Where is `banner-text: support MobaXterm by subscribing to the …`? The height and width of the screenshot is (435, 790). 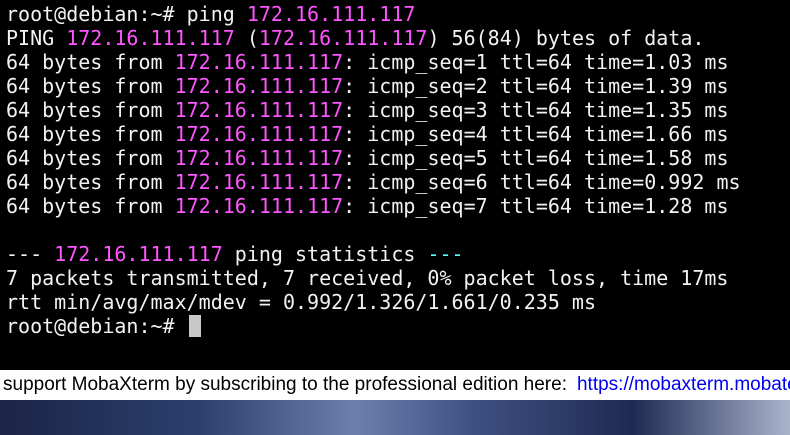 banner-text: support MobaXterm by subscribing to the … is located at coordinates (285, 384).